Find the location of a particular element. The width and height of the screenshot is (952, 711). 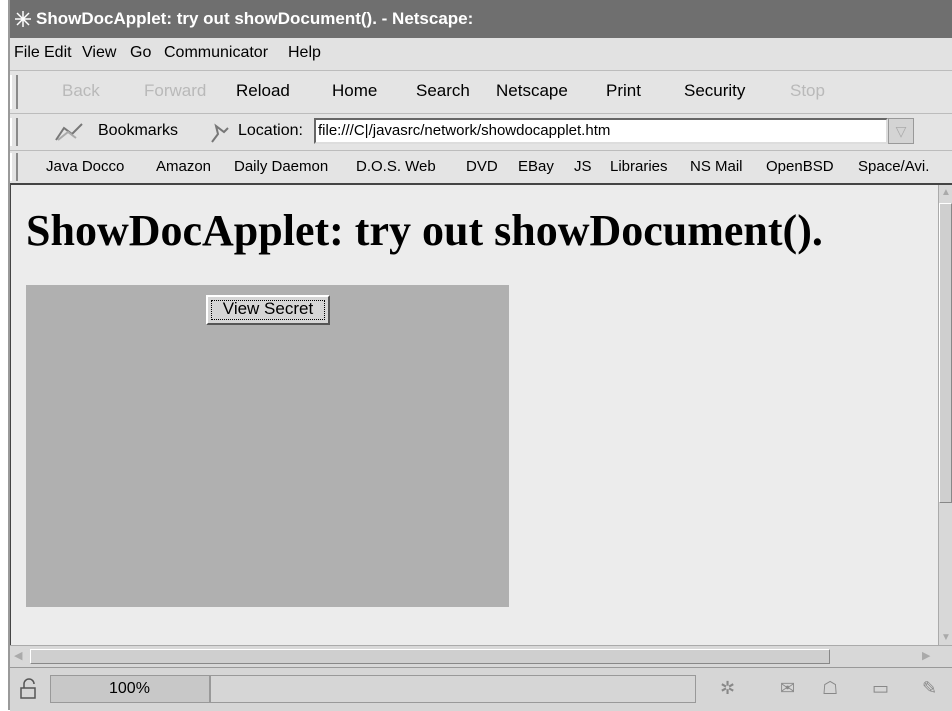

horizontal-scrollbar: ◀ ▶ is located at coordinates (481, 656).